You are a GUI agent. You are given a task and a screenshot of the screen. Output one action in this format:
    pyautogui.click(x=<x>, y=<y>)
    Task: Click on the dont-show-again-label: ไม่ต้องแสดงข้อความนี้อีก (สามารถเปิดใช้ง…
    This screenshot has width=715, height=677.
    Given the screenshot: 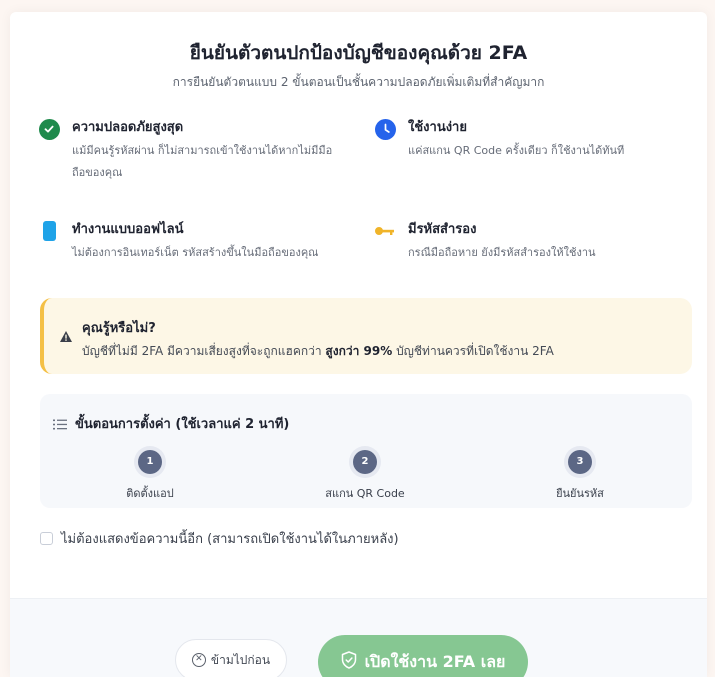 What is the action you would take?
    pyautogui.click(x=230, y=538)
    